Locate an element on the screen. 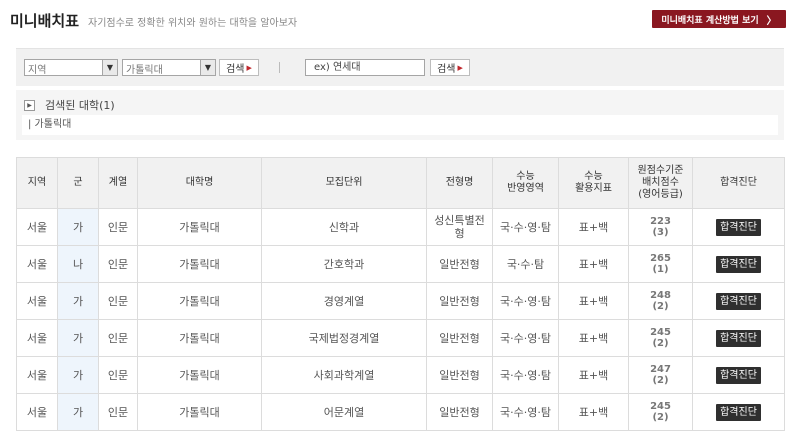 Image resolution: width=800 pixels, height=431 pixels. university-select: 가톨릭대 ▼ is located at coordinates (169, 67).